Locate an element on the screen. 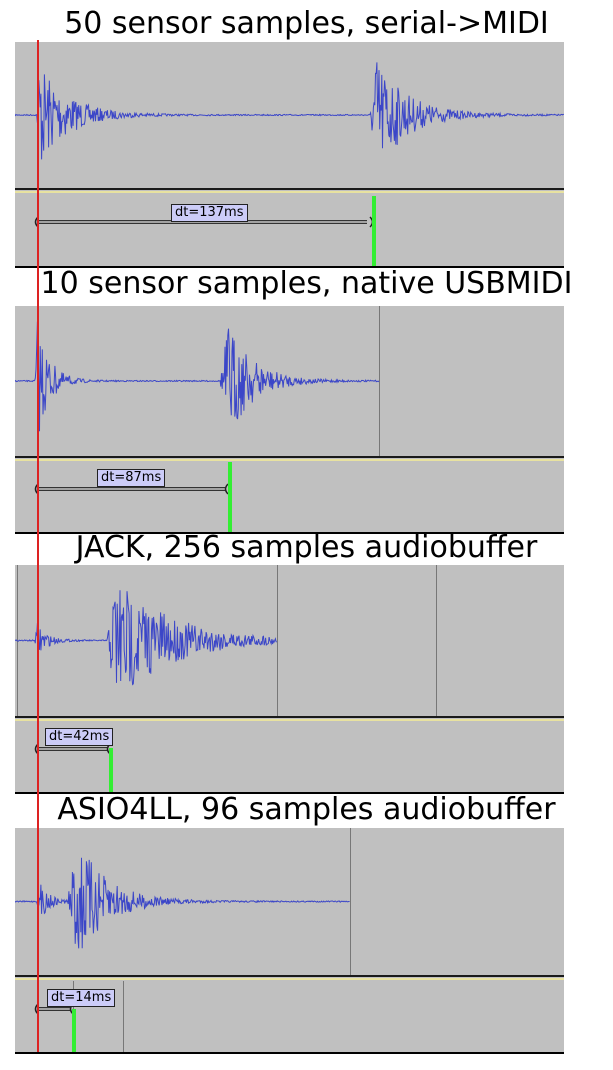 The height and width of the screenshot is (1070, 613). playhead-cursor is located at coordinates (38, 546).